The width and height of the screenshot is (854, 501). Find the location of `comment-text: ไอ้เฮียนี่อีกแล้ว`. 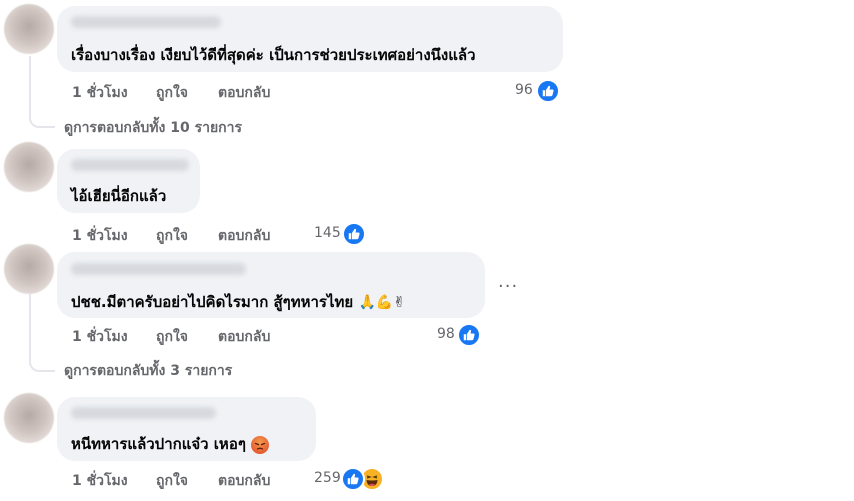

comment-text: ไอ้เฮียนี่อีกแล้ว is located at coordinates (119, 196).